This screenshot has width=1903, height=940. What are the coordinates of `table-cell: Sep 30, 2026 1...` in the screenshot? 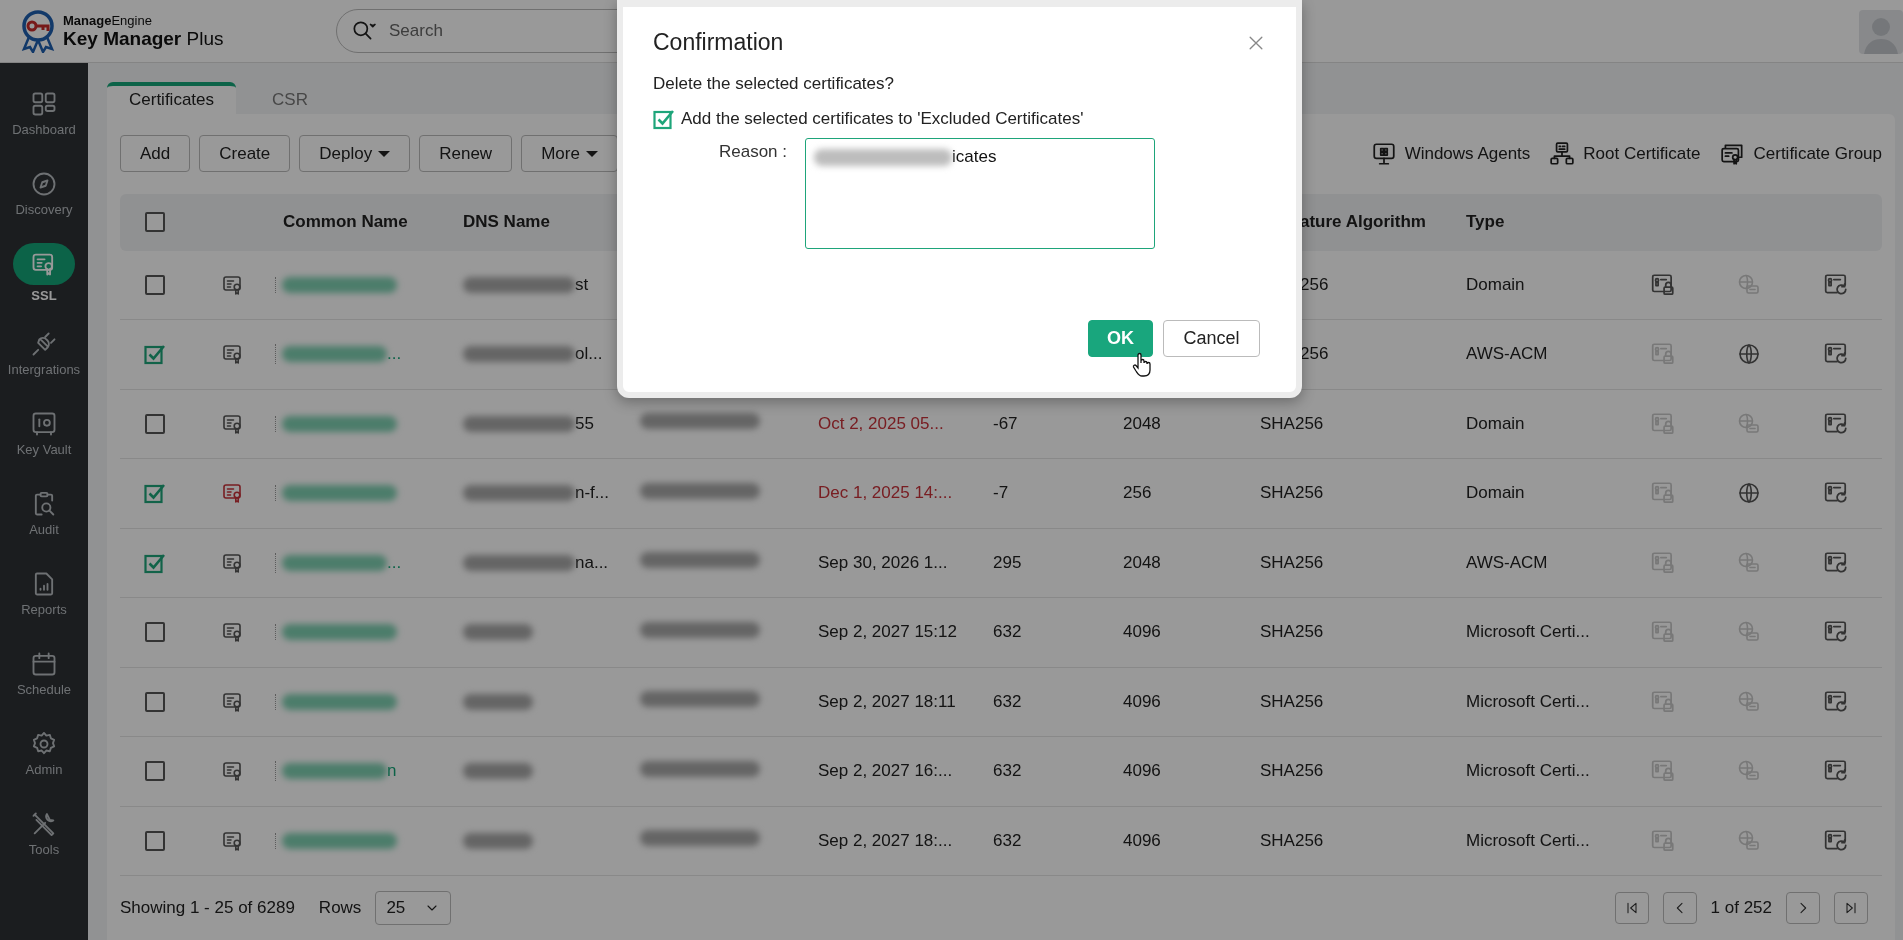 It's located at (883, 562).